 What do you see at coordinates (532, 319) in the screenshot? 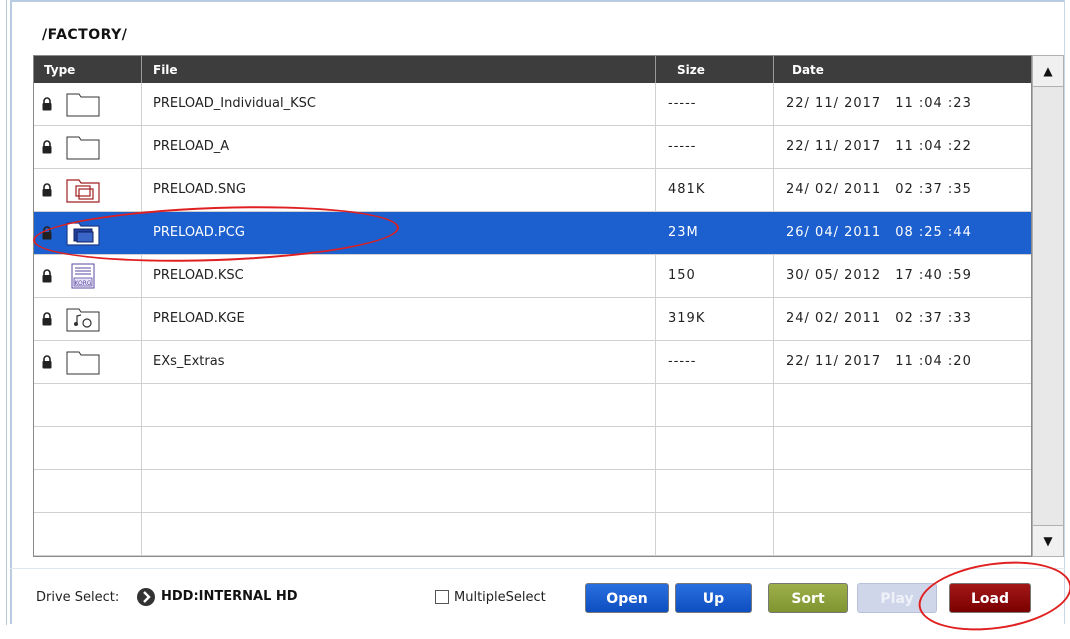
I see `file-row: PRELOAD.KGE 319K 24/ 02/ 2011 02 :37 :33` at bounding box center [532, 319].